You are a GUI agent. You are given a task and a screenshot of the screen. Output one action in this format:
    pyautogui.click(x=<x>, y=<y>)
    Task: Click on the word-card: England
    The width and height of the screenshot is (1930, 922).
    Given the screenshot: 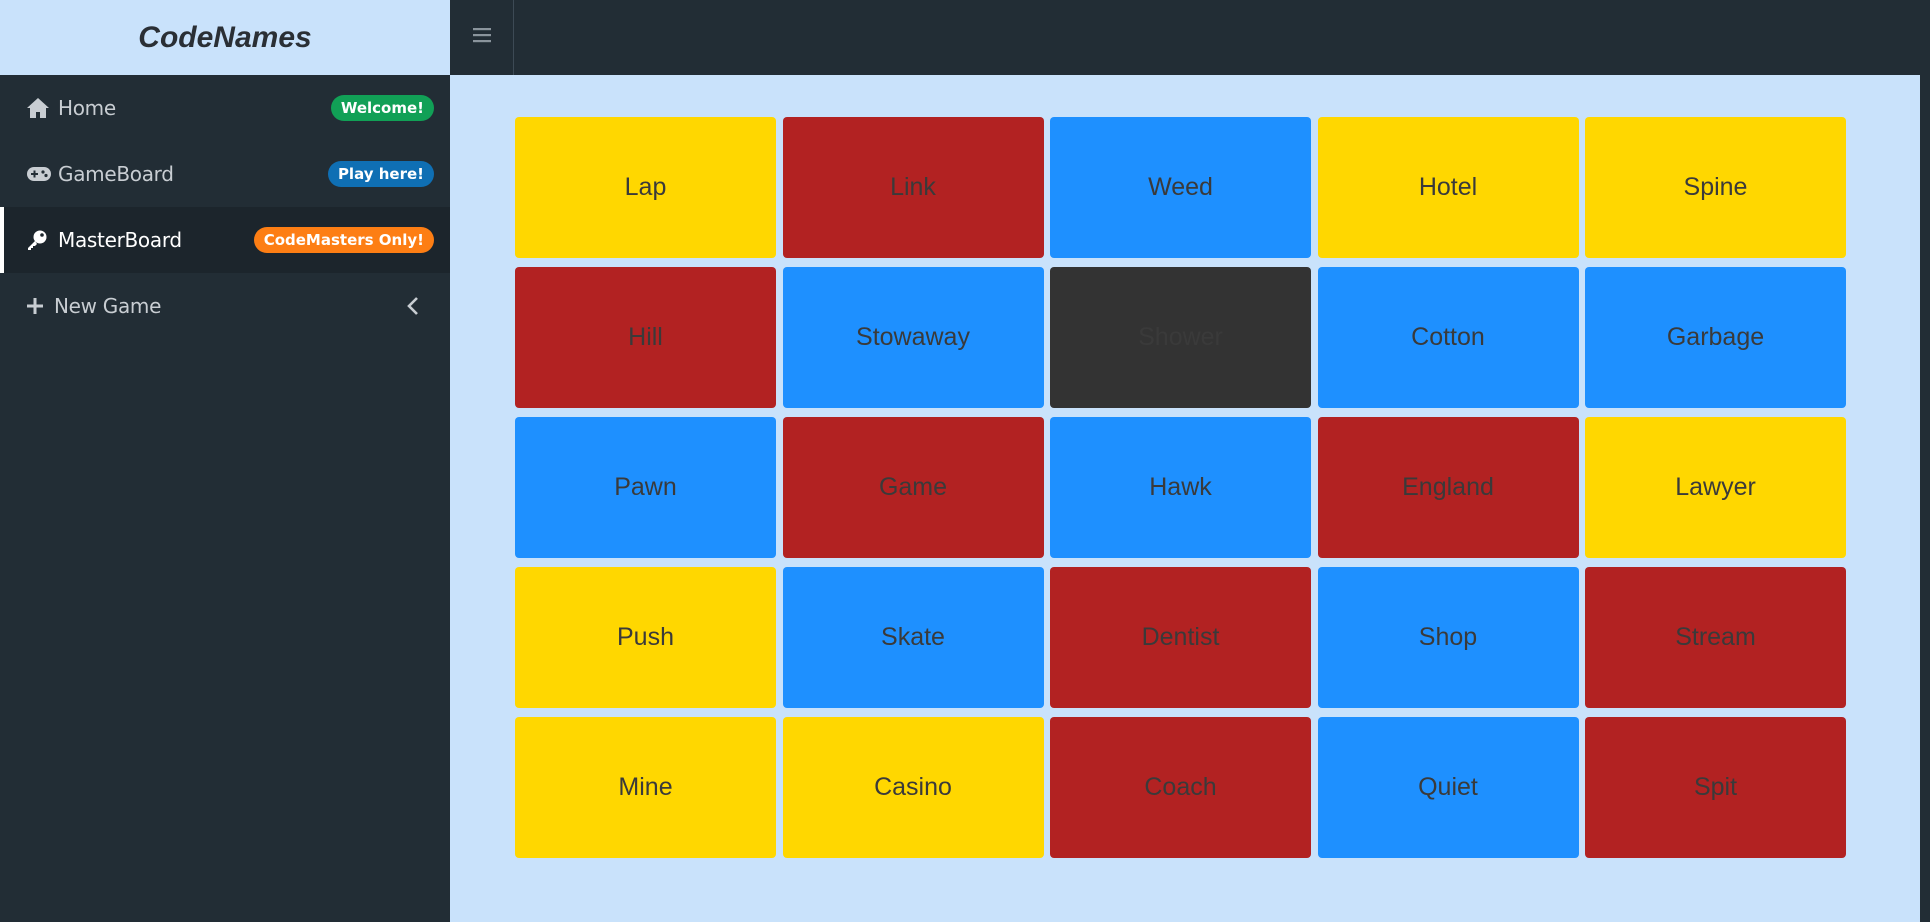 What is the action you would take?
    pyautogui.click(x=1448, y=487)
    